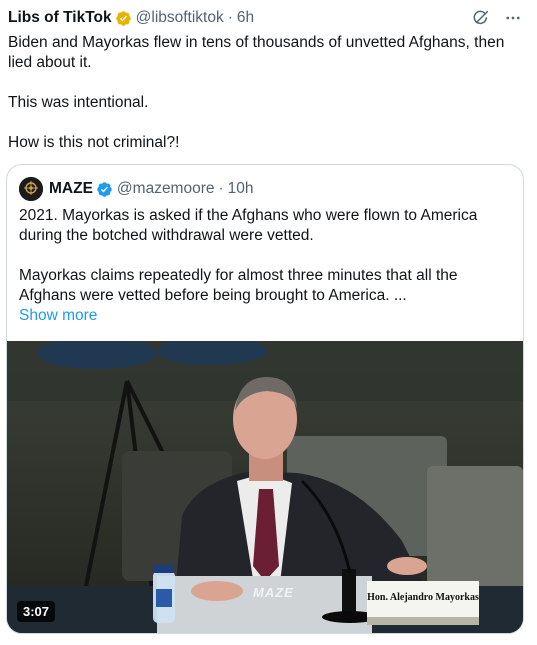  Describe the element at coordinates (31, 189) in the screenshot. I see `avatar` at that location.